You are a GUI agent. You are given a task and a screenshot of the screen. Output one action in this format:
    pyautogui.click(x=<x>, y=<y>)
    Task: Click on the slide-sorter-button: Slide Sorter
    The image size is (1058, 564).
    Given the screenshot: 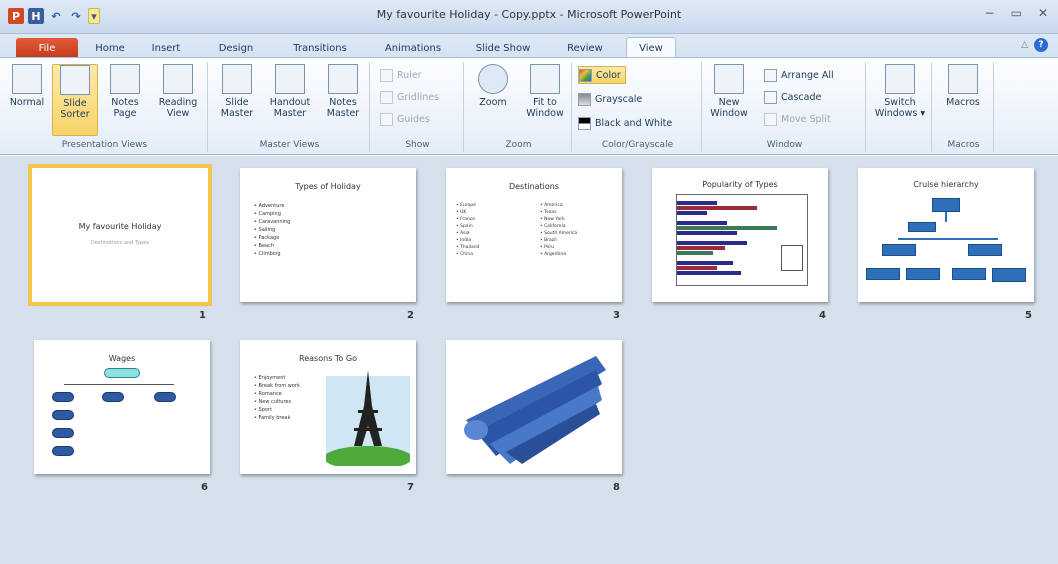 What is the action you would take?
    pyautogui.click(x=75, y=100)
    